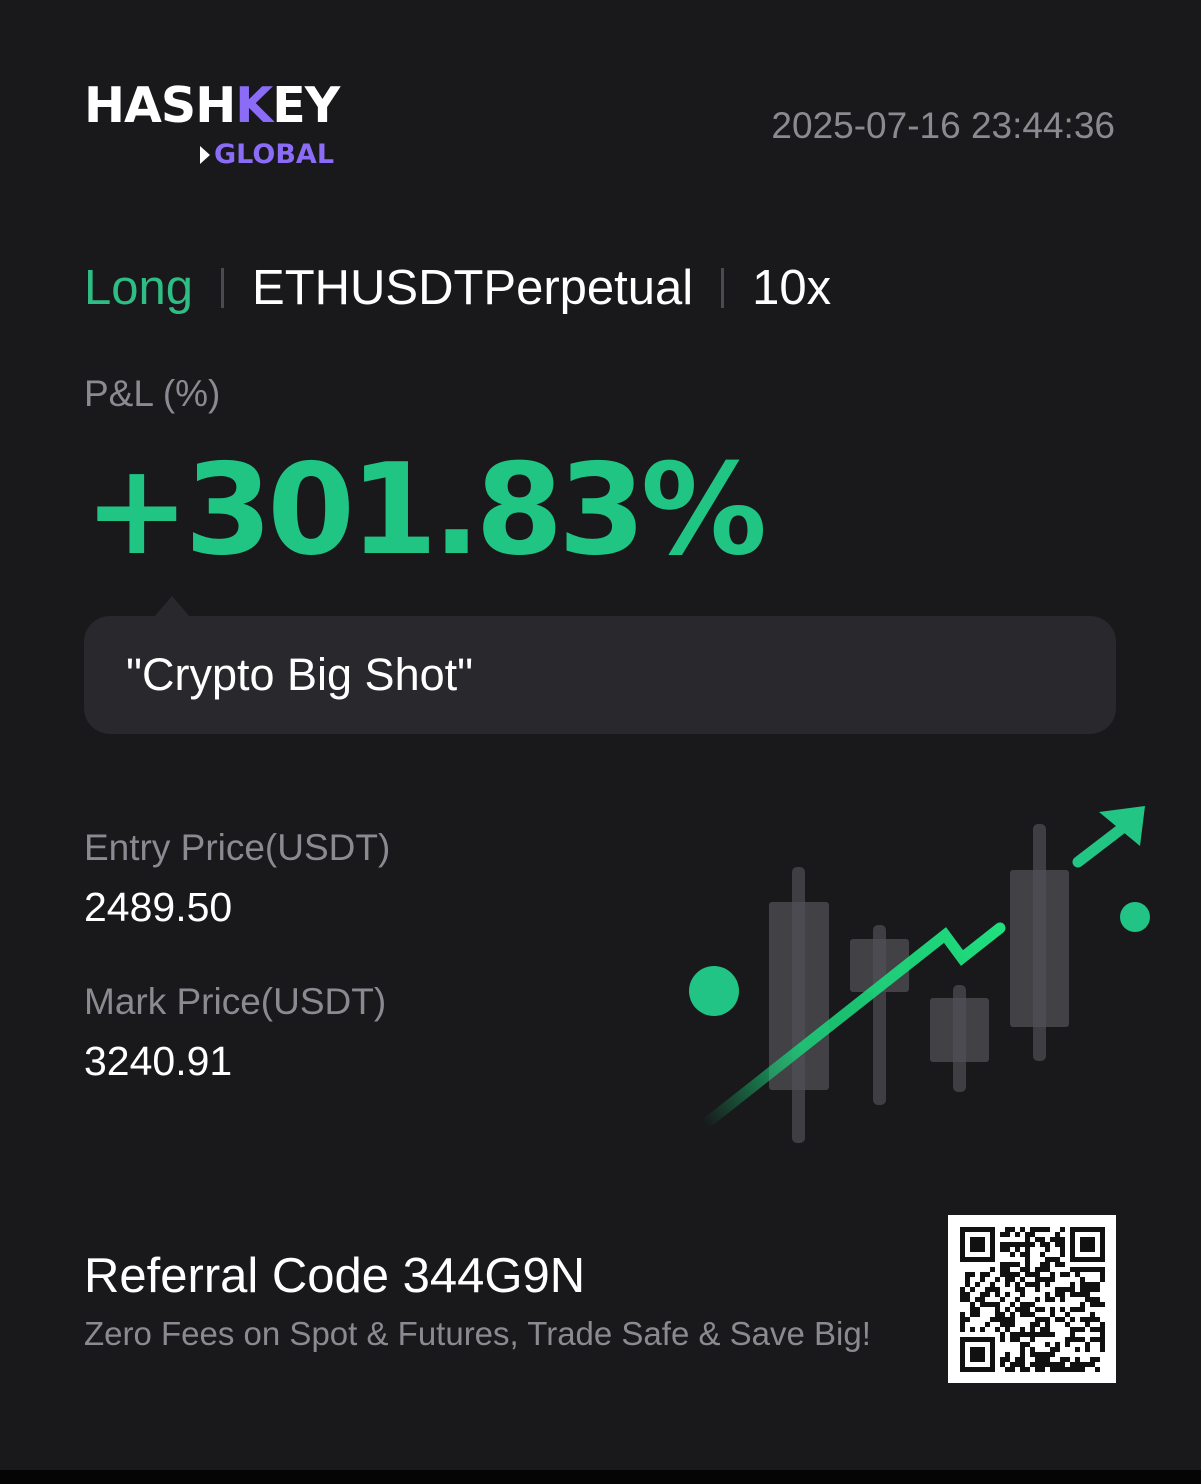 This screenshot has height=1484, width=1201. Describe the element at coordinates (600, 675) in the screenshot. I see `quote-bubble: "Crypto Big Shot"` at that location.